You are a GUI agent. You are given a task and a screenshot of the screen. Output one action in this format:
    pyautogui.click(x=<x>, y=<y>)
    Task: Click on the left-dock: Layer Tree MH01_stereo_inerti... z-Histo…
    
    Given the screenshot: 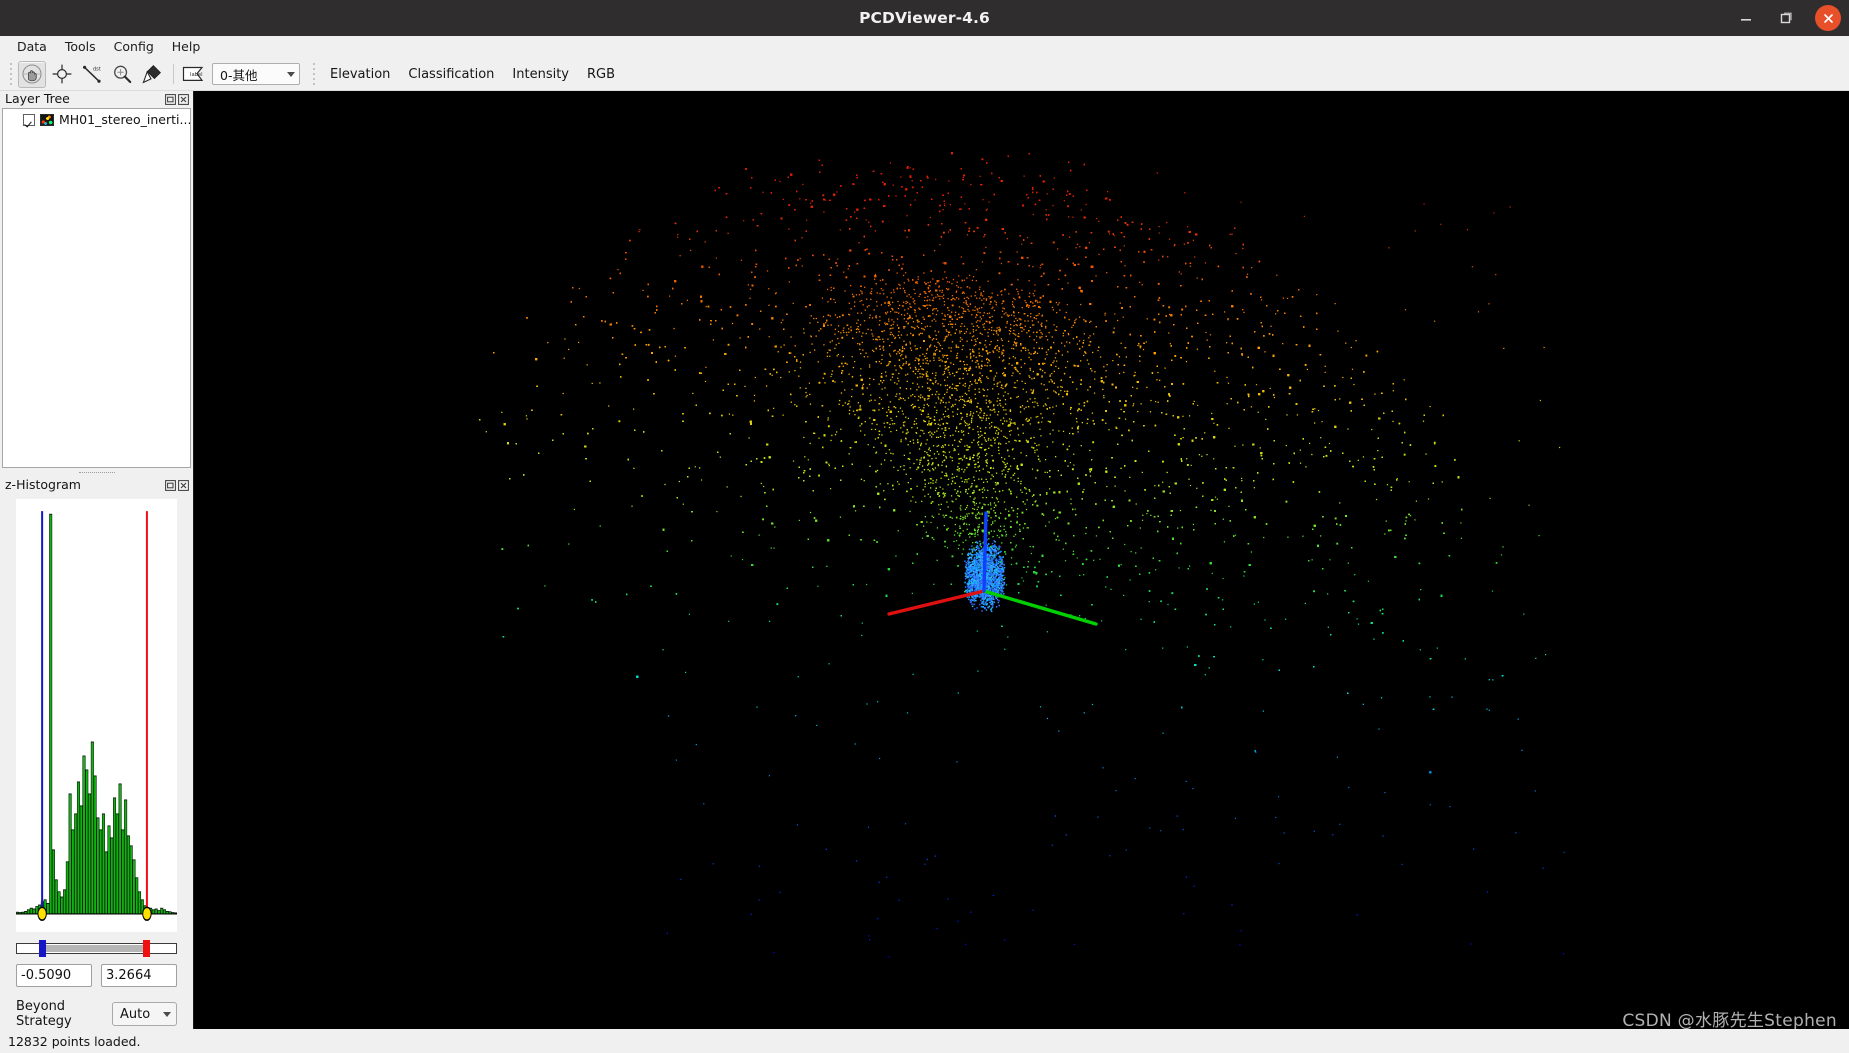 What is the action you would take?
    pyautogui.click(x=96, y=560)
    